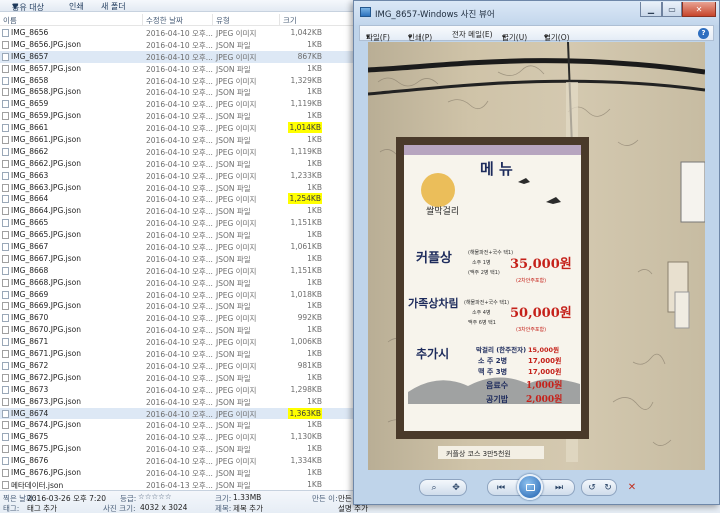  I want to click on file-size: 1,018KB, so click(306, 294).